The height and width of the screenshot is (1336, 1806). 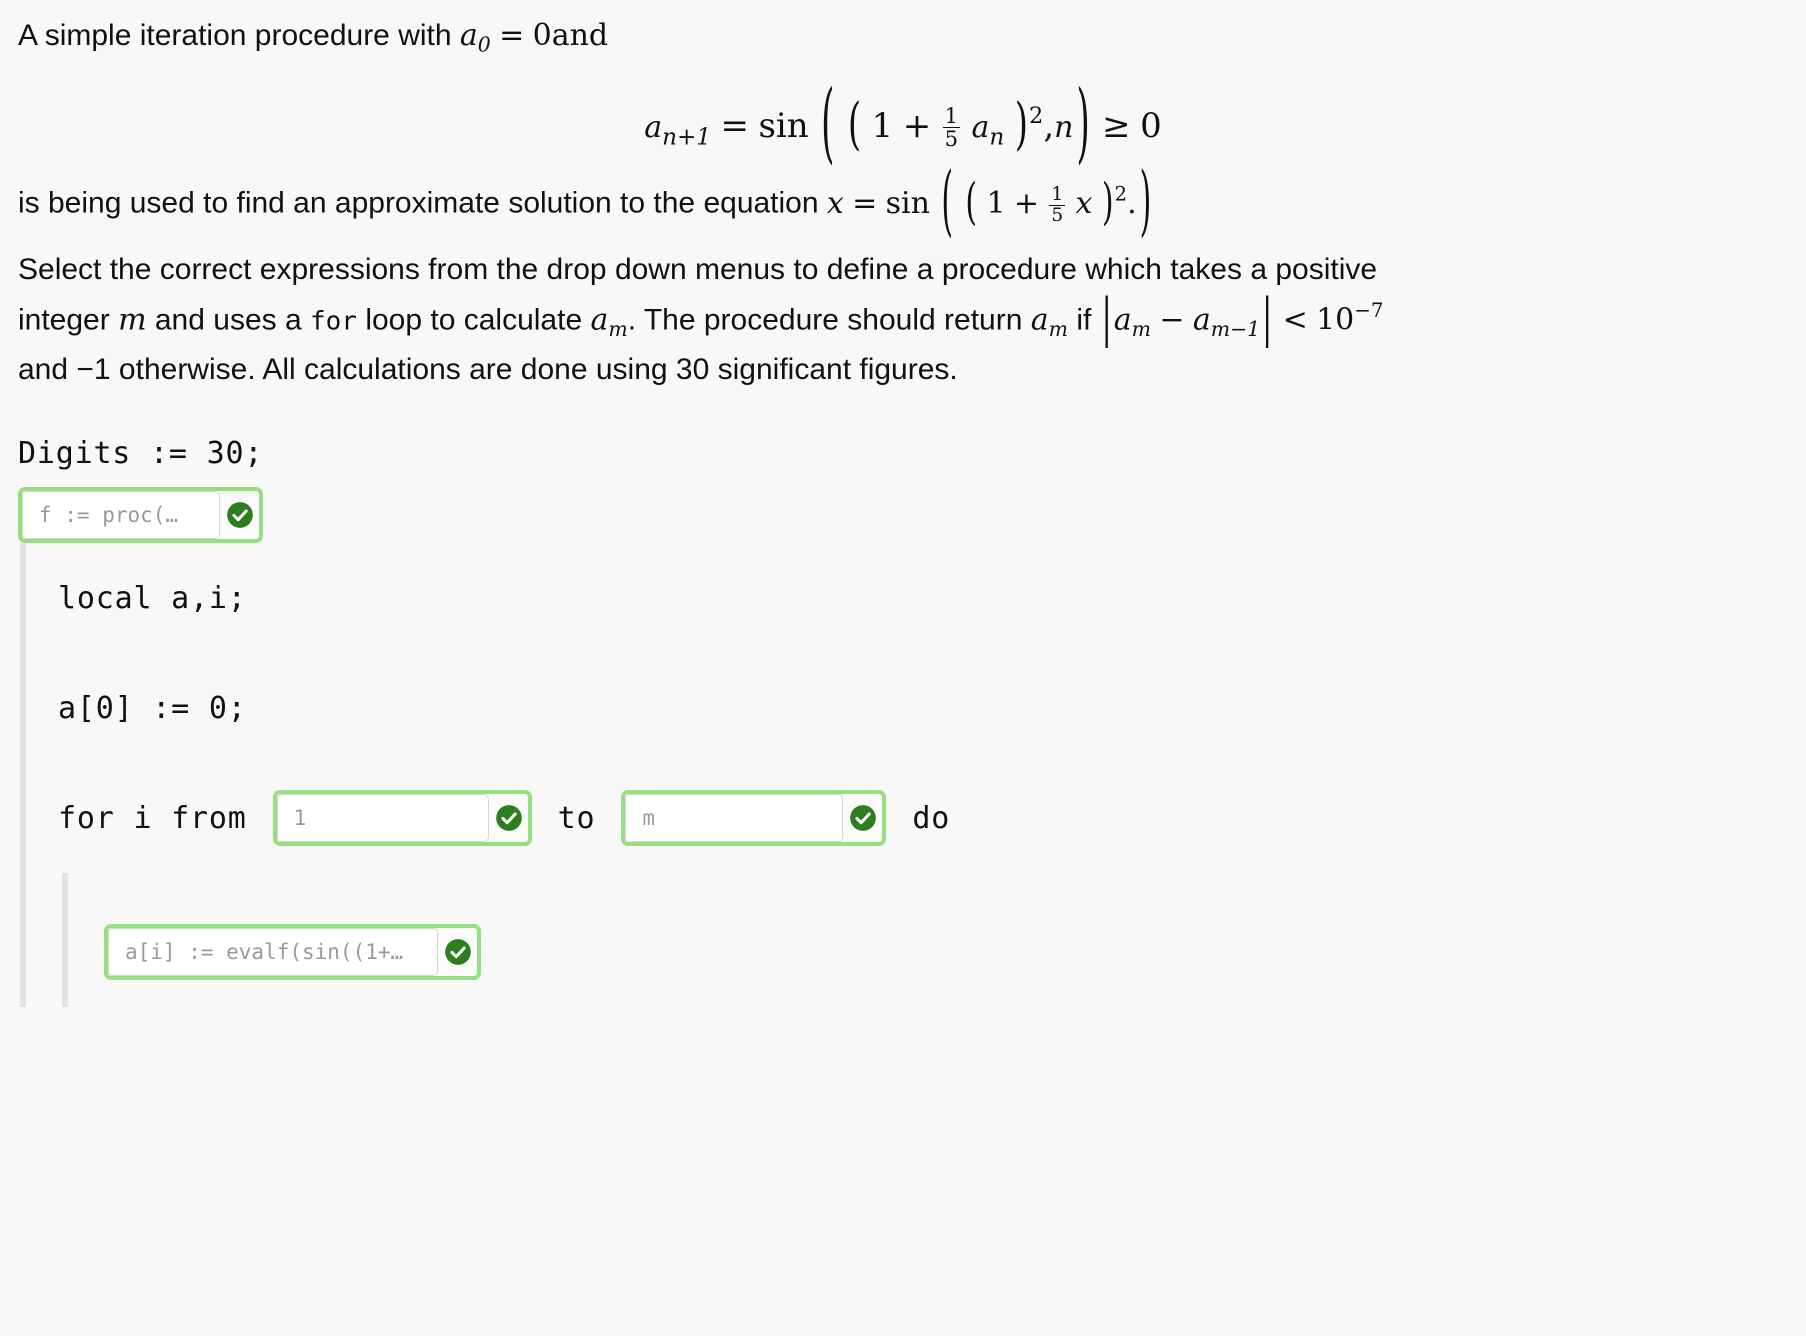 I want to click on eq-equals: =, so click(x=735, y=125).